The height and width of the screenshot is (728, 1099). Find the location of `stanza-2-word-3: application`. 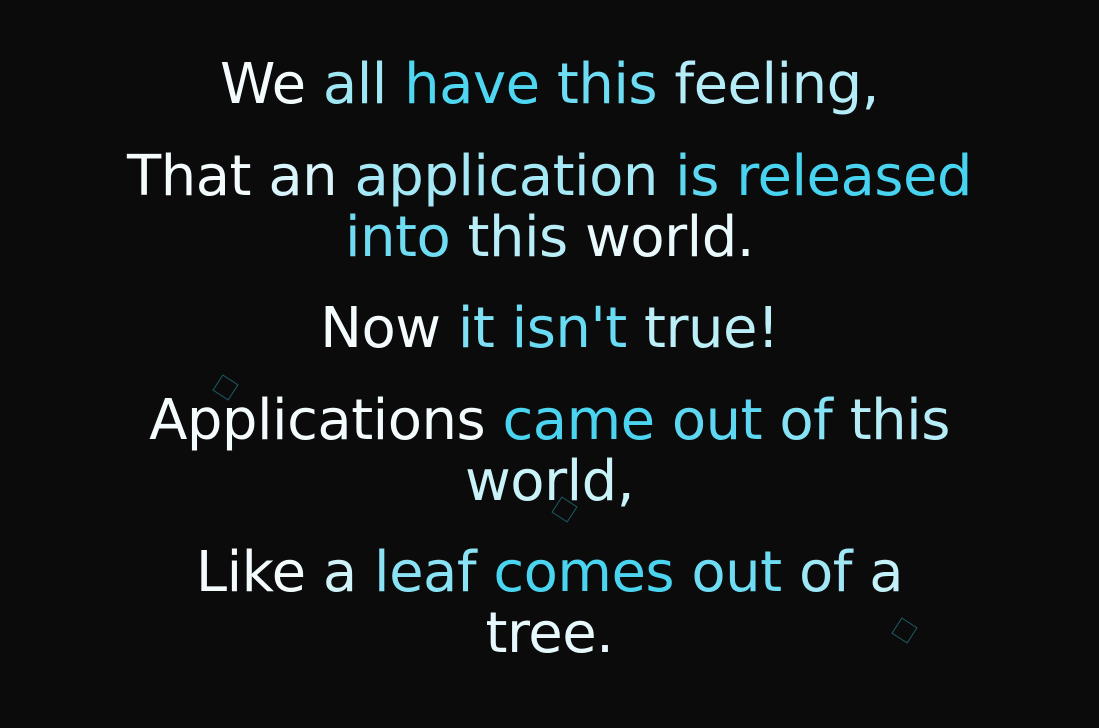

stanza-2-word-3: application is located at coordinates (506, 176).